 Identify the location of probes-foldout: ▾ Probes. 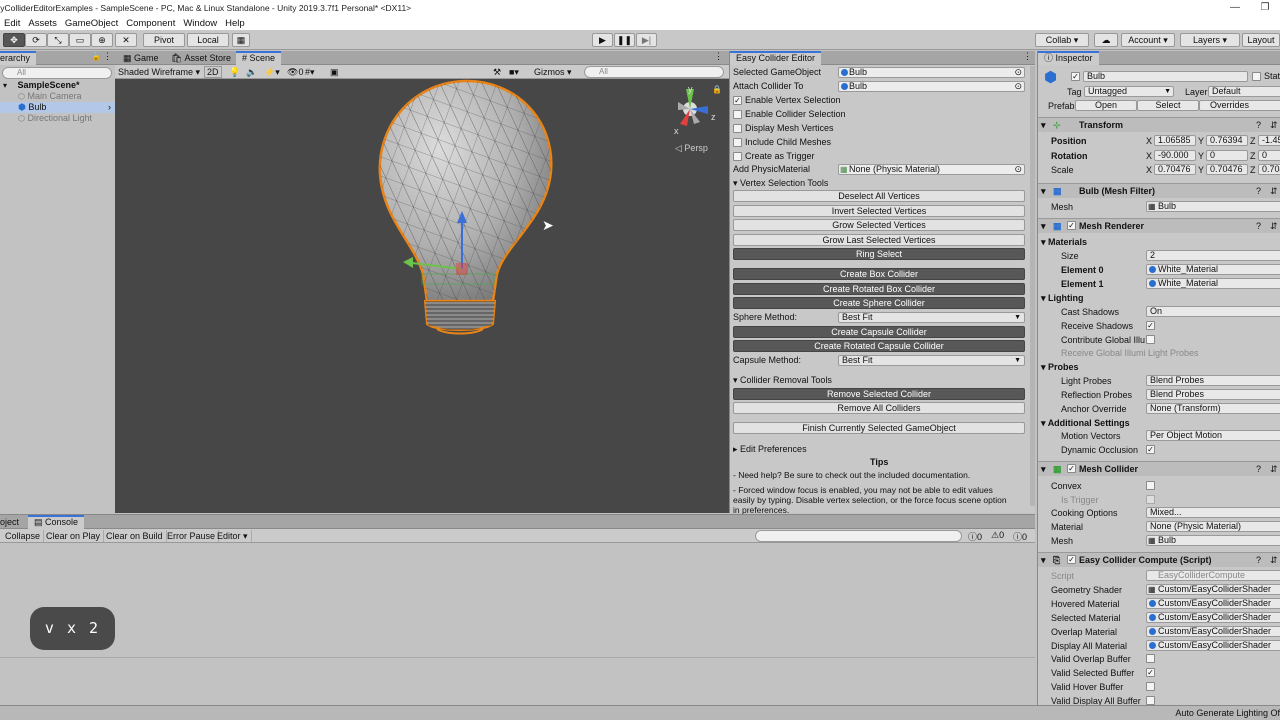
(1159, 367).